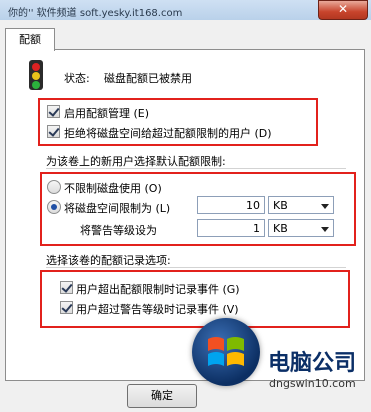 The height and width of the screenshot is (412, 371). Describe the element at coordinates (226, 352) in the screenshot. I see `windows-logo-icon` at that location.